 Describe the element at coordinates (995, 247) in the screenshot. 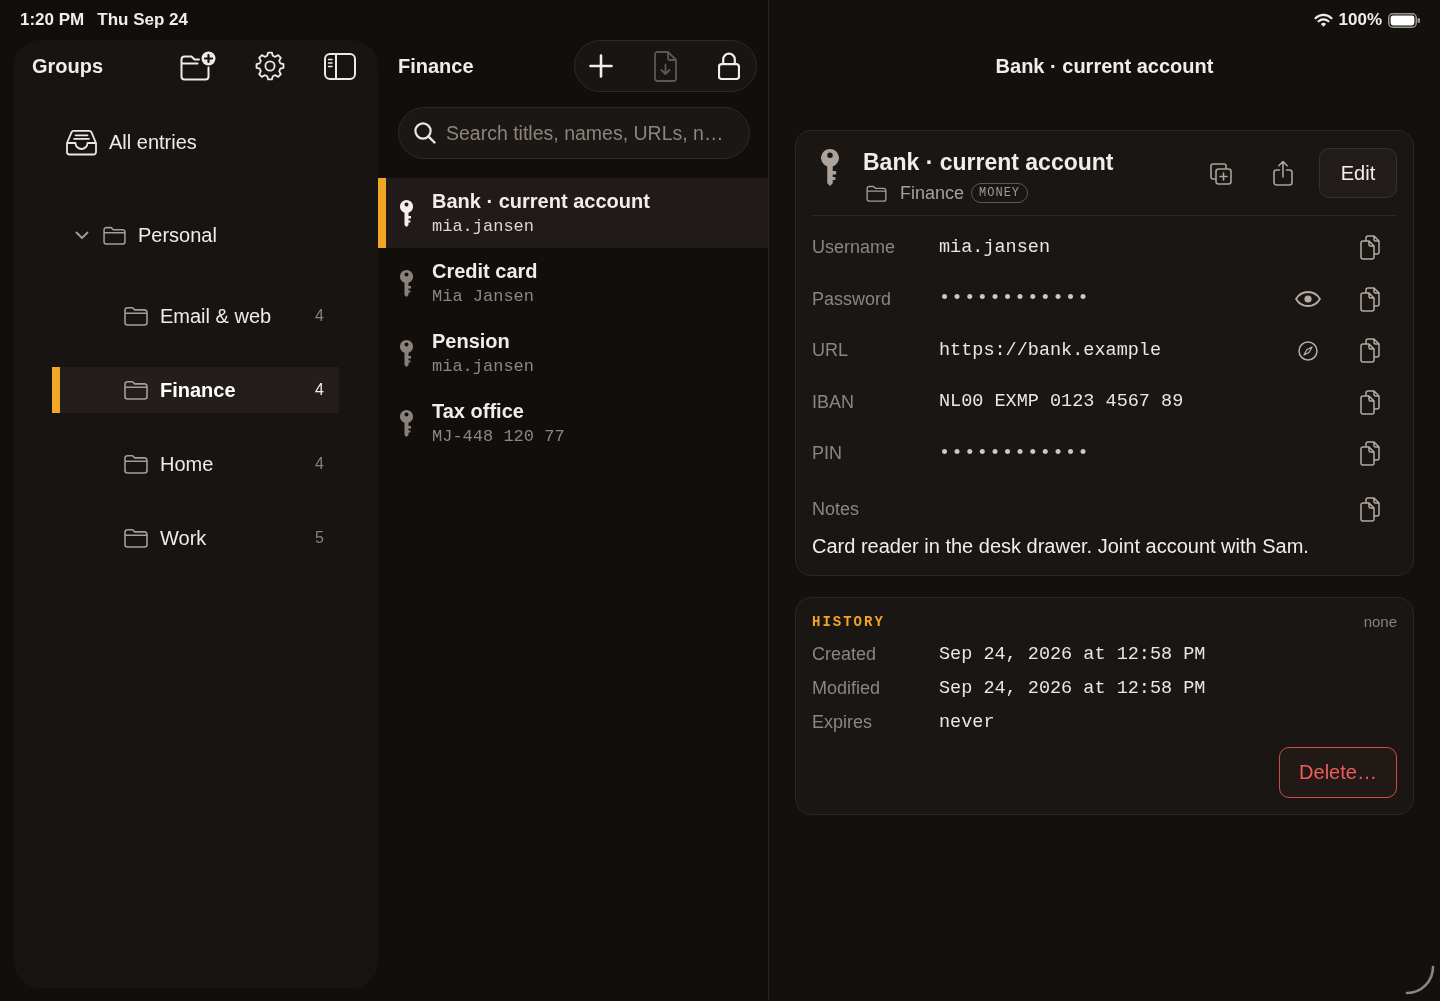

I see `field-value: mia.jansen` at that location.